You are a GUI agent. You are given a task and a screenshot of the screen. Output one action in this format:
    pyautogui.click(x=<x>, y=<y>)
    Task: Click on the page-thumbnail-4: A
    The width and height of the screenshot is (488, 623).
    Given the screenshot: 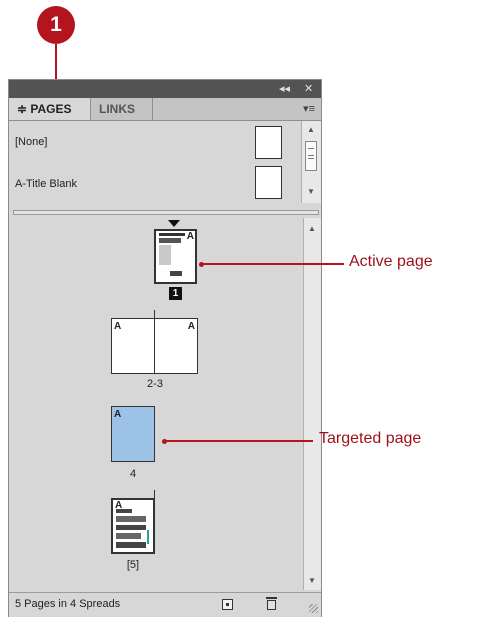 What is the action you would take?
    pyautogui.click(x=133, y=434)
    